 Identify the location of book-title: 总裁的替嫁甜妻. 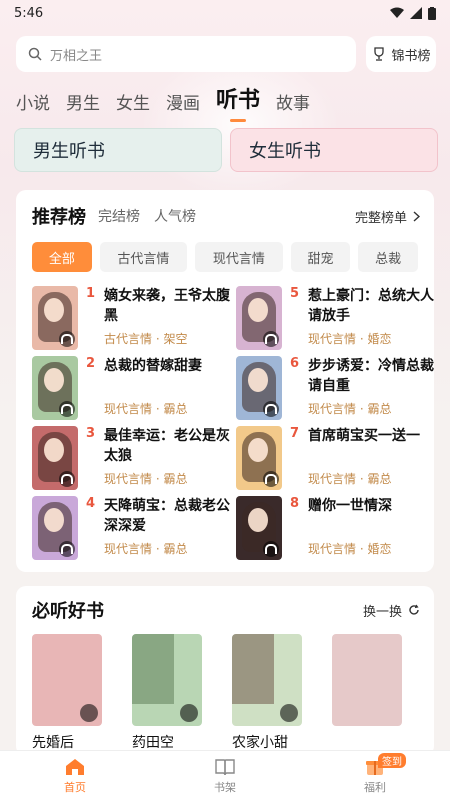
(153, 366).